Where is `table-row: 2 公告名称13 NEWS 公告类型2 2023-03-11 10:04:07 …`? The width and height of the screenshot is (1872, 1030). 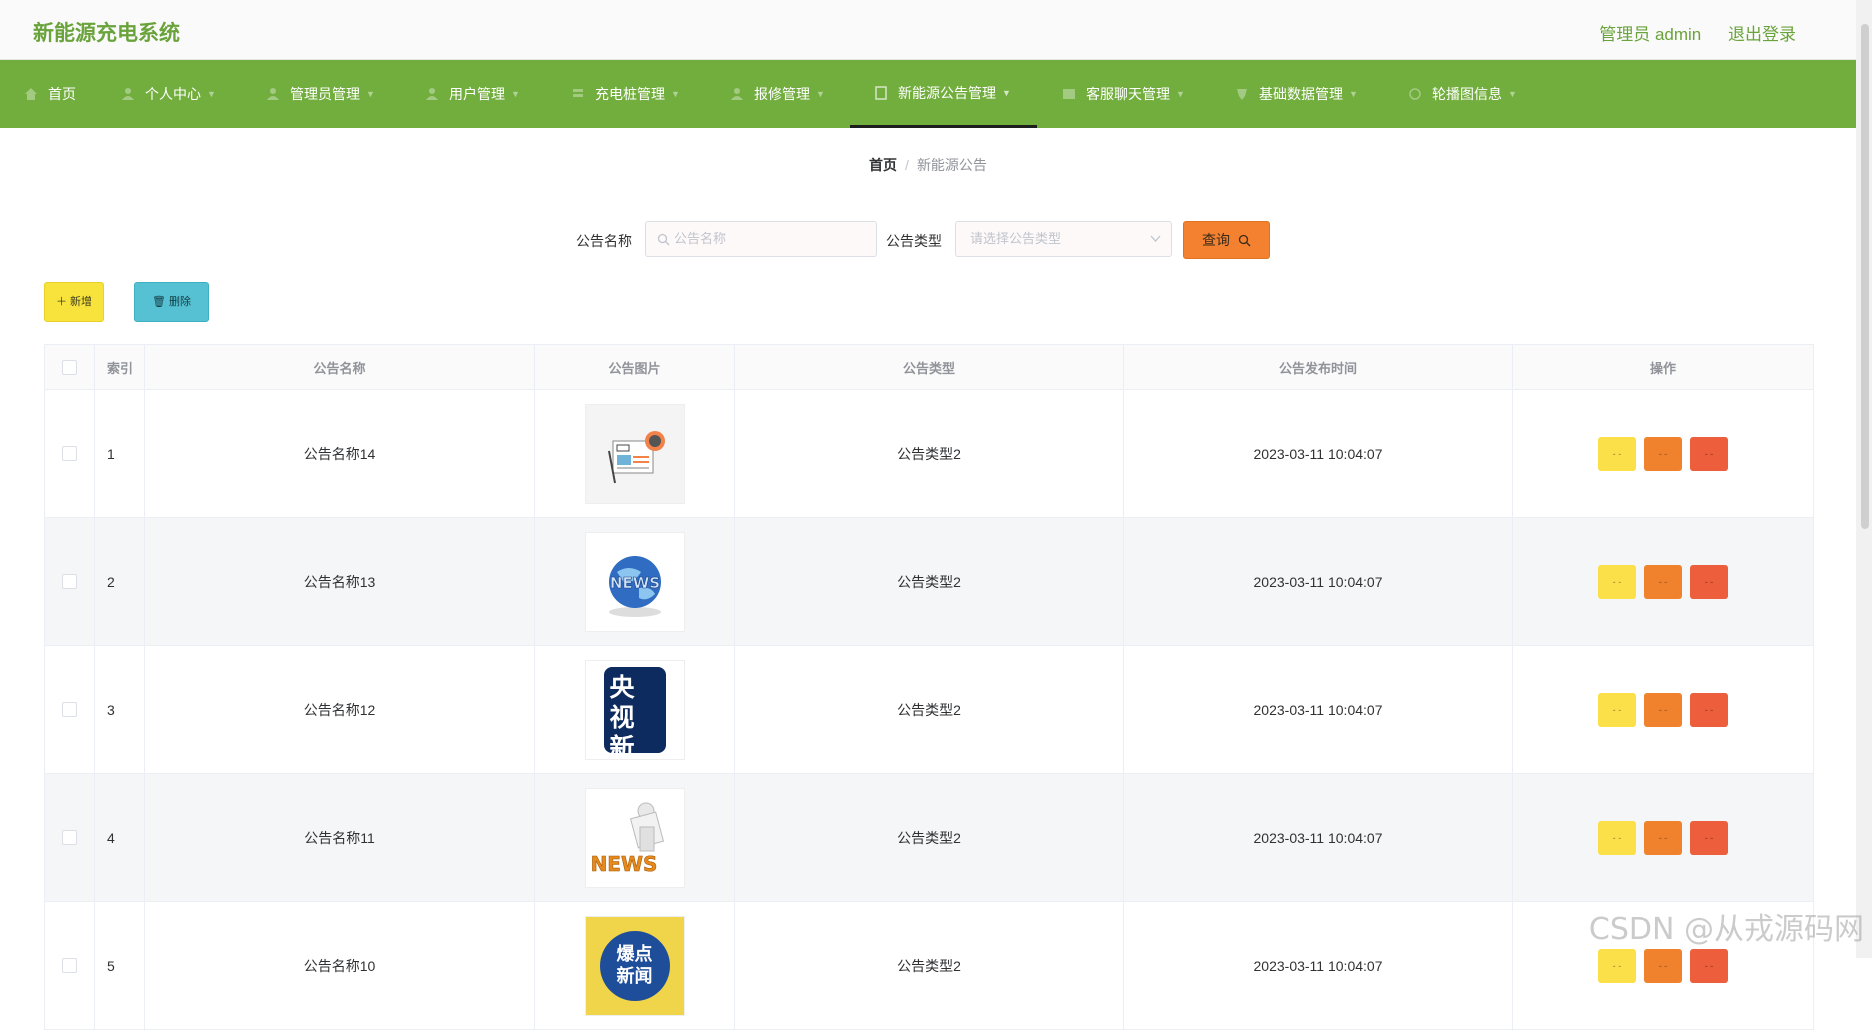 table-row: 2 公告名称13 NEWS 公告类型2 2023-03-11 10:04:07 … is located at coordinates (929, 582).